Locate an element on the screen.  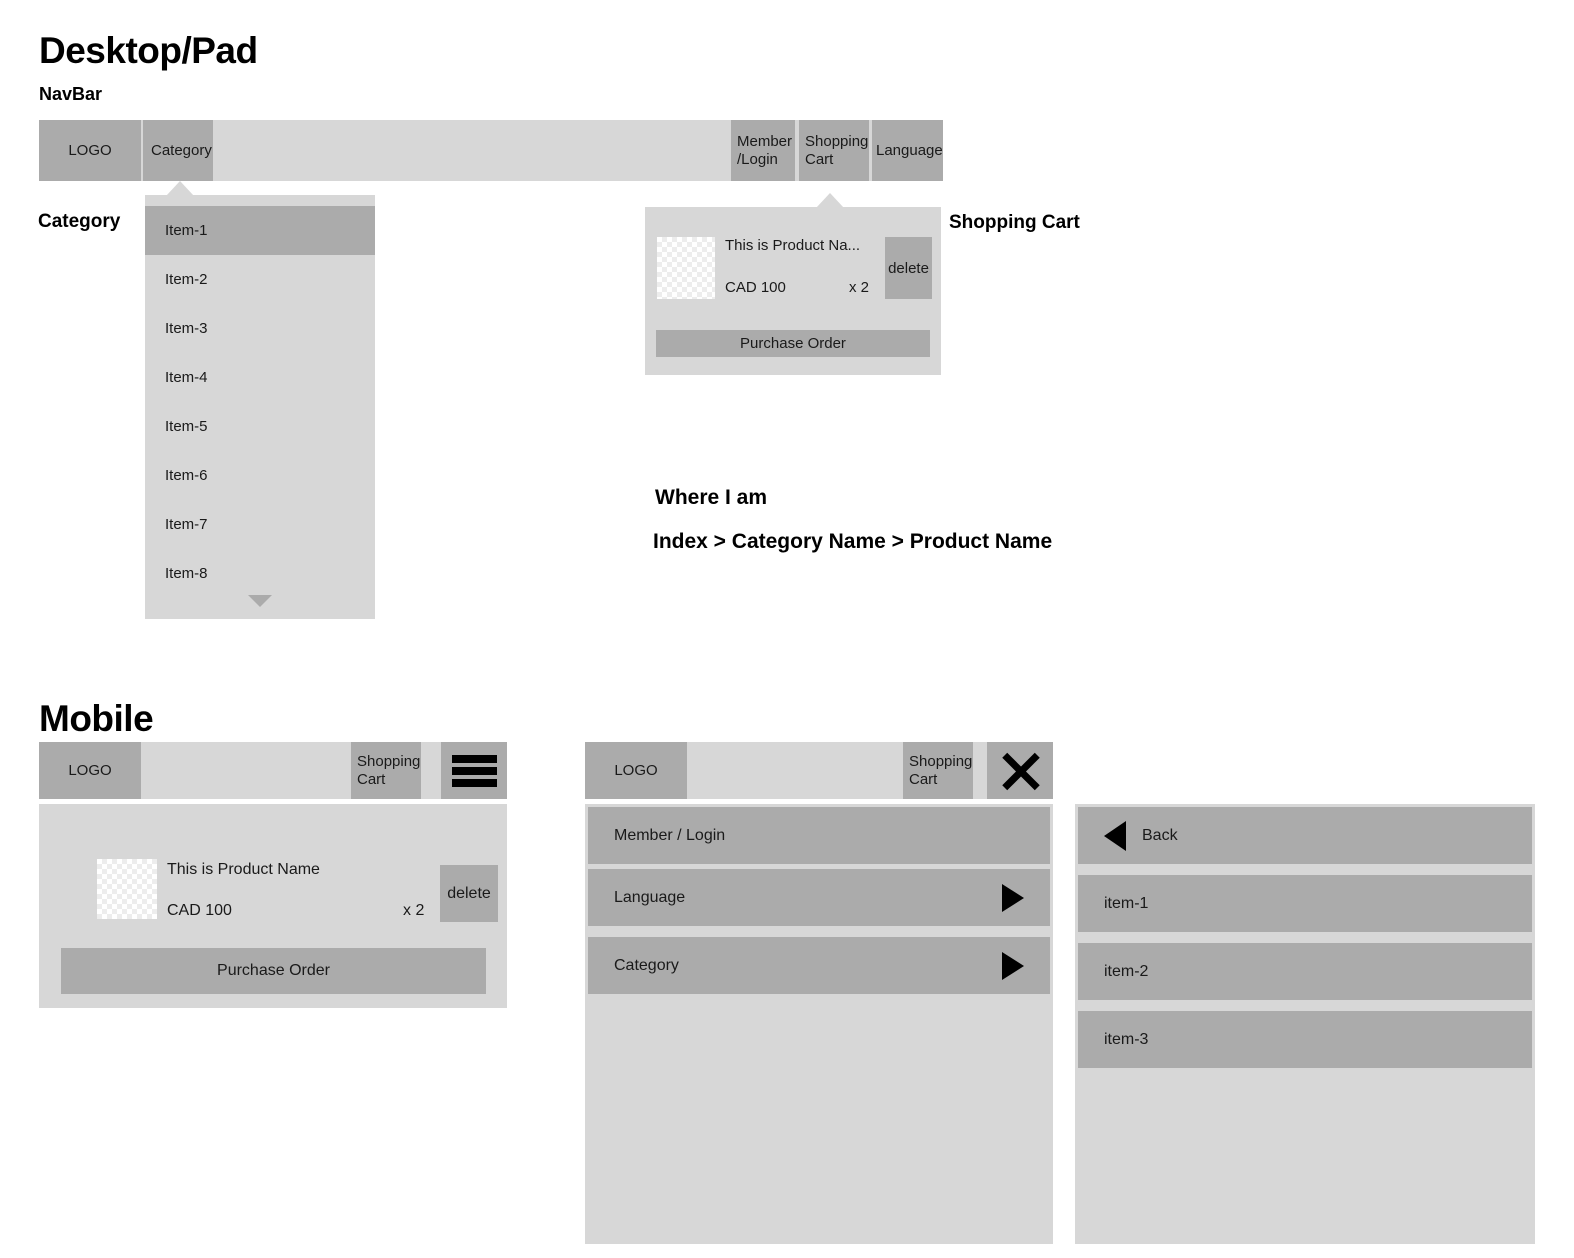
mobile-submenu-item-label: item-3 is located at coordinates (1126, 1039).